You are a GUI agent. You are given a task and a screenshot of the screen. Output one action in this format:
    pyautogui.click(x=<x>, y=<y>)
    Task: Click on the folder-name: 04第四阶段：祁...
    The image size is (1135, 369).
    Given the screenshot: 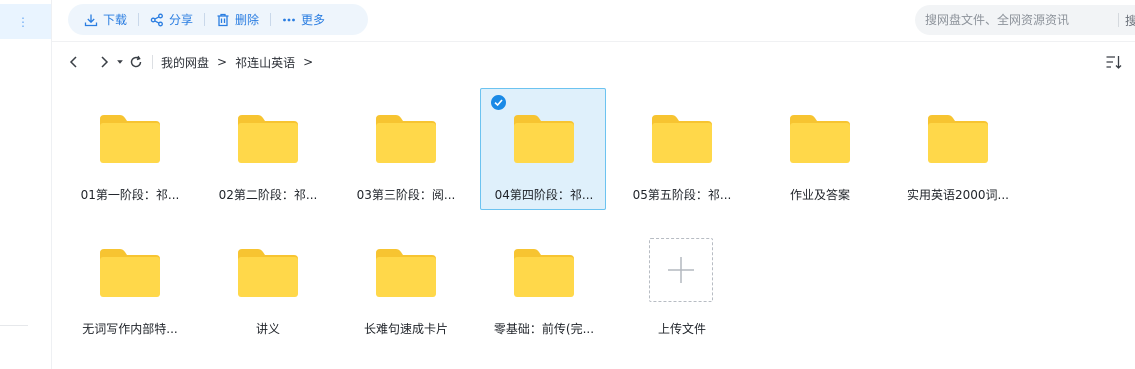 What is the action you would take?
    pyautogui.click(x=544, y=195)
    